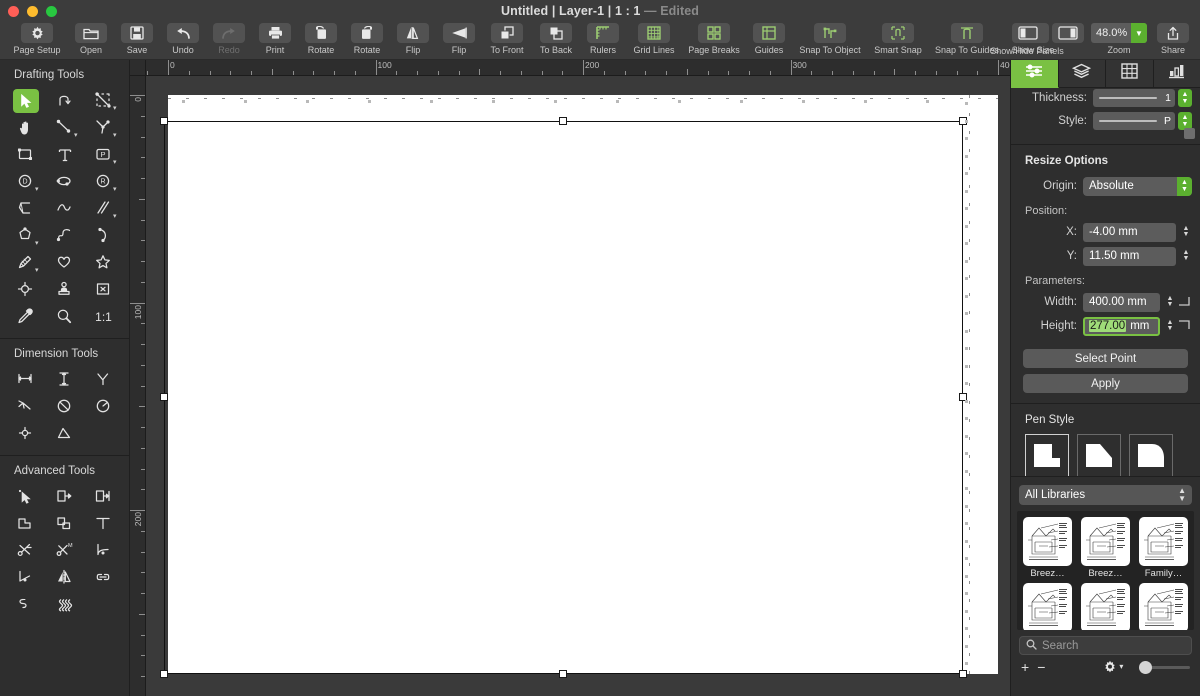  I want to click on gear-icon: ▾, so click(1113, 667).